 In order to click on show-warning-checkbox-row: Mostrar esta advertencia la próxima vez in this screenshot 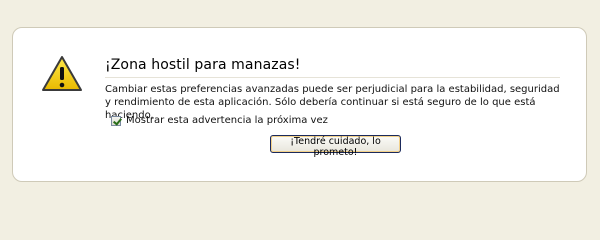, I will do `click(219, 120)`.